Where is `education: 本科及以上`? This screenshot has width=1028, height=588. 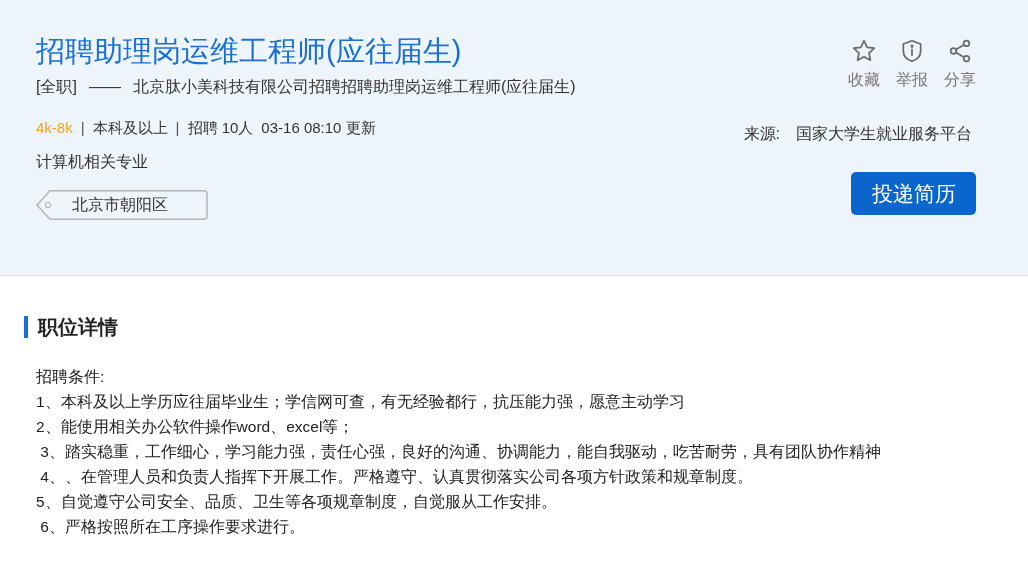
education: 本科及以上 is located at coordinates (130, 128).